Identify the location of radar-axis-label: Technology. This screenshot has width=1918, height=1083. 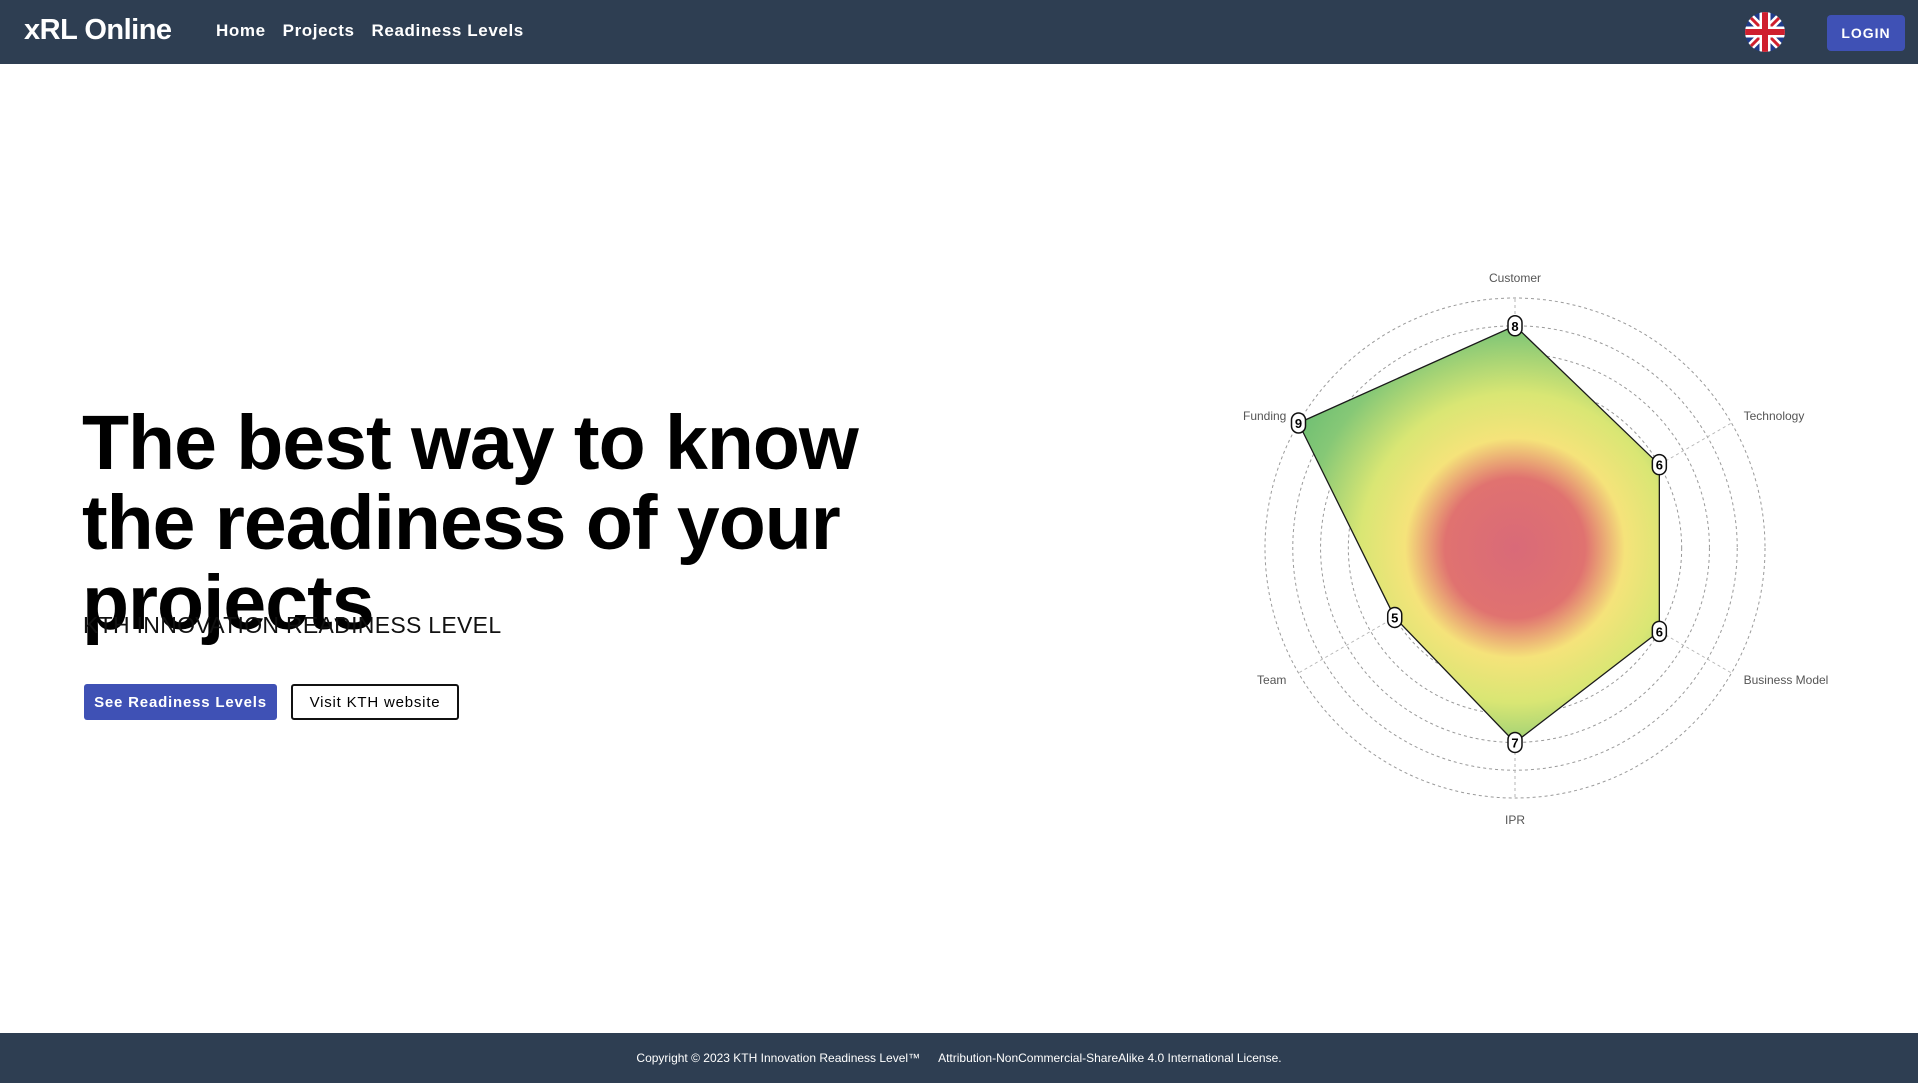
(1774, 416).